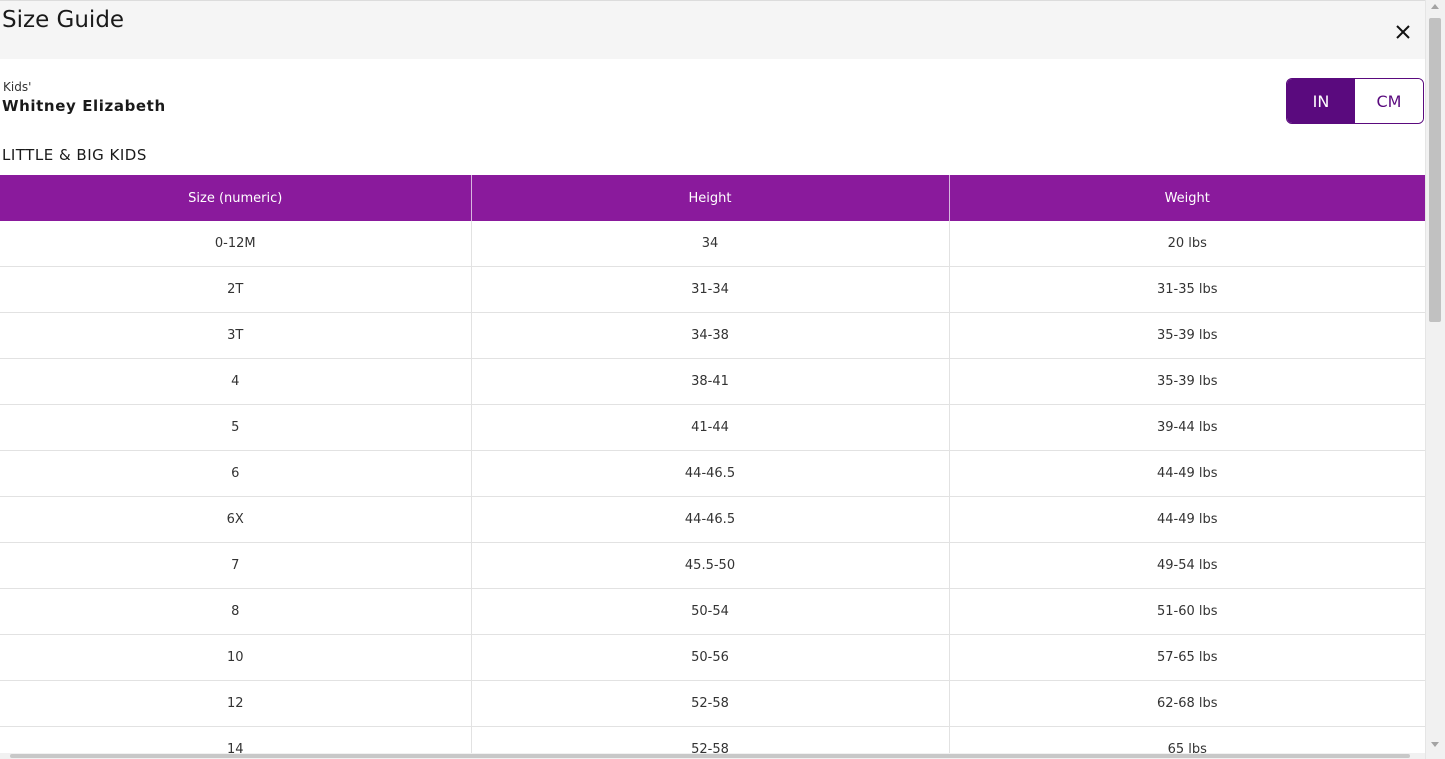  I want to click on unit-cm-button: CM, so click(1389, 101).